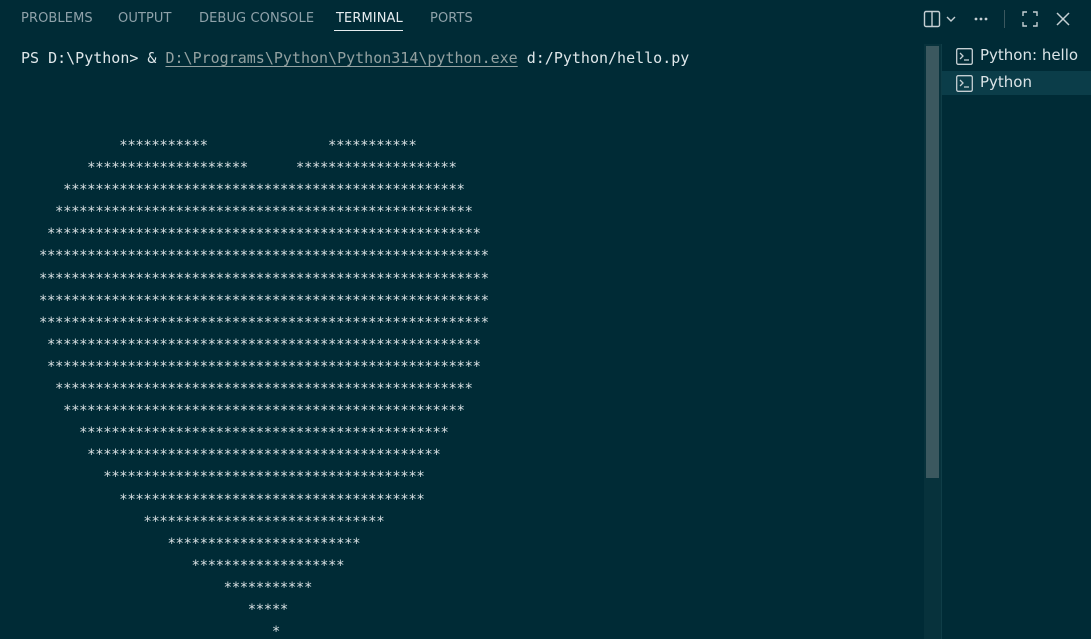 Image resolution: width=1091 pixels, height=639 pixels. What do you see at coordinates (1063, 19) in the screenshot?
I see `close-panel-icon` at bounding box center [1063, 19].